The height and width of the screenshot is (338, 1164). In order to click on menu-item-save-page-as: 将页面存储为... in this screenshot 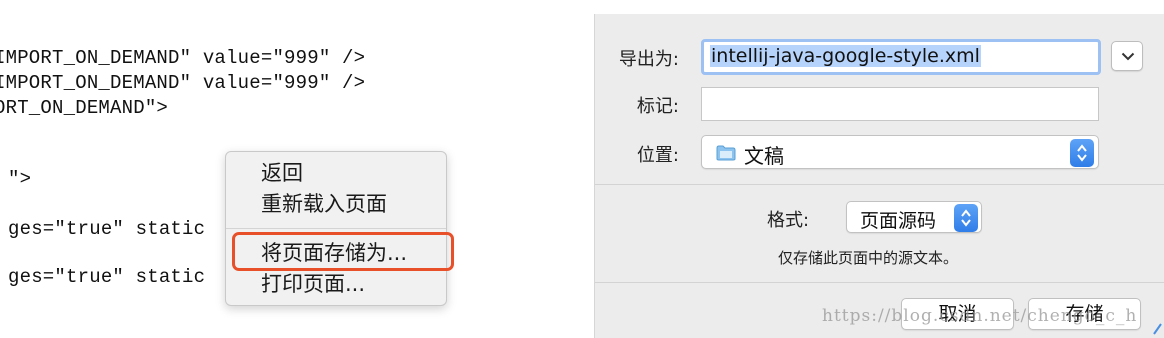, I will do `click(334, 253)`.